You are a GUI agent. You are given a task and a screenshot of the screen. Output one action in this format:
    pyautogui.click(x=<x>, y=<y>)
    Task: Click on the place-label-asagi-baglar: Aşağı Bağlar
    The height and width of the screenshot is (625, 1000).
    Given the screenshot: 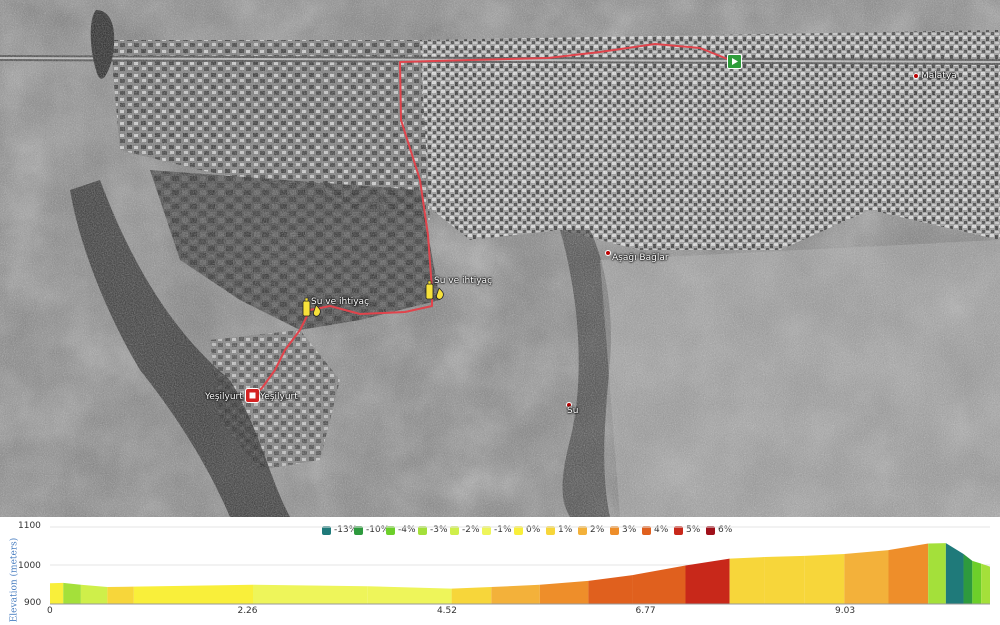 What is the action you would take?
    pyautogui.click(x=640, y=258)
    